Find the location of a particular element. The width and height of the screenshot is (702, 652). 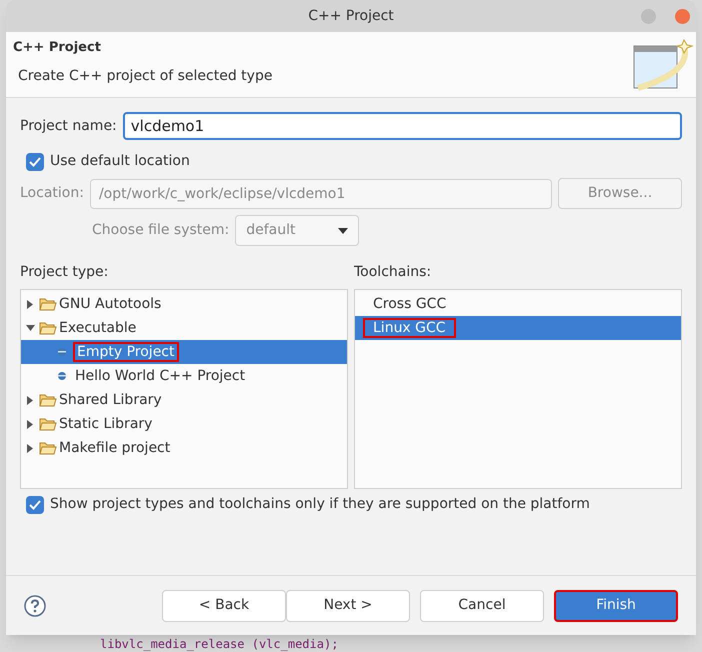

tree-item: Executable is located at coordinates (184, 328).